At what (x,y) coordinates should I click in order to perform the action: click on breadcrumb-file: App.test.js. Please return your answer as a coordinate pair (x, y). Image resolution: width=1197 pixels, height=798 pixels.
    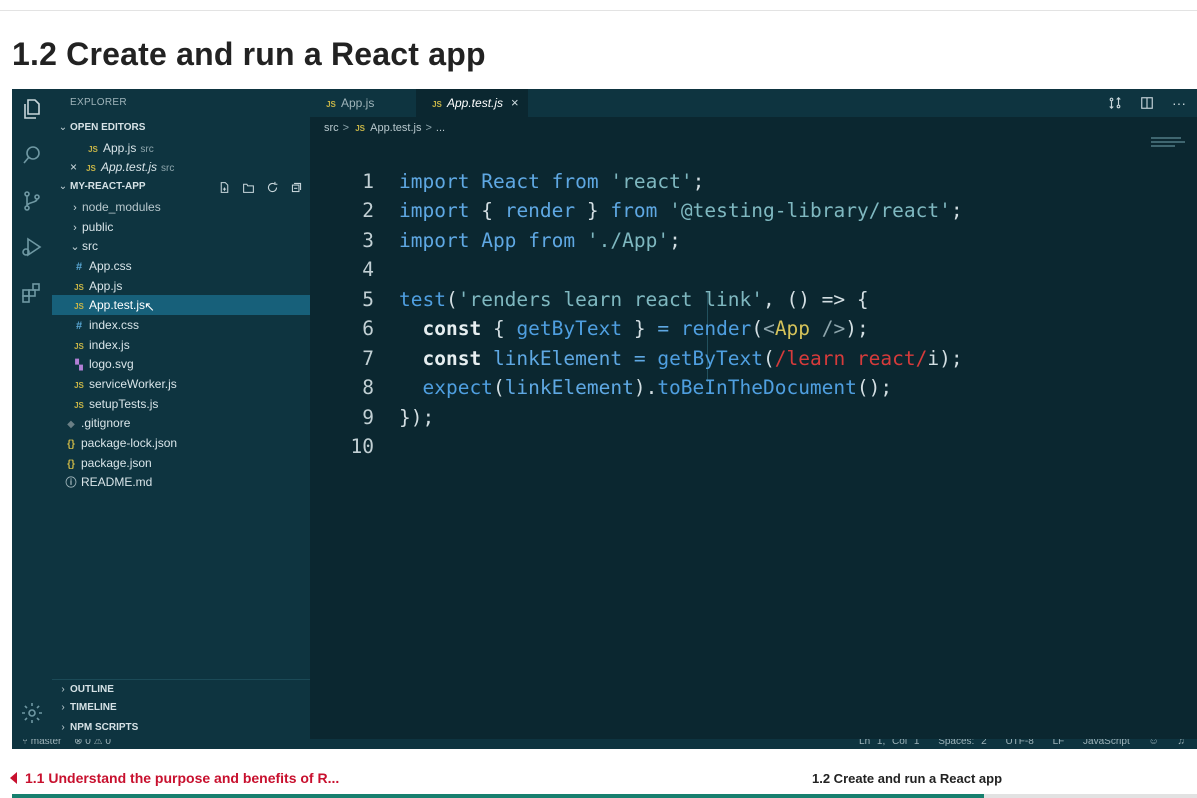
    Looking at the image, I should click on (395, 128).